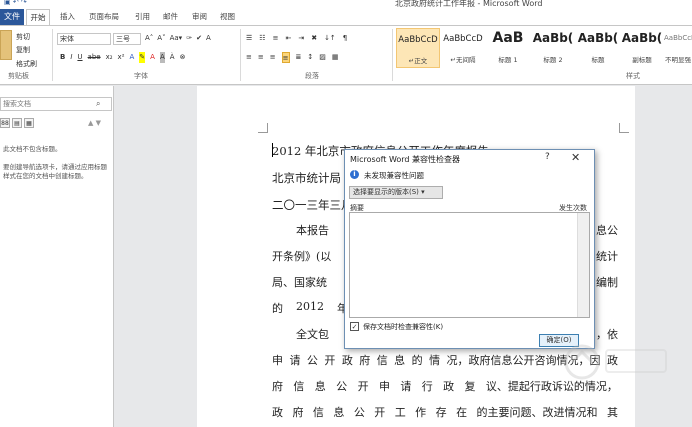 Image resolution: width=692 pixels, height=427 pixels. I want to click on search-icon: ⌕, so click(98, 104).